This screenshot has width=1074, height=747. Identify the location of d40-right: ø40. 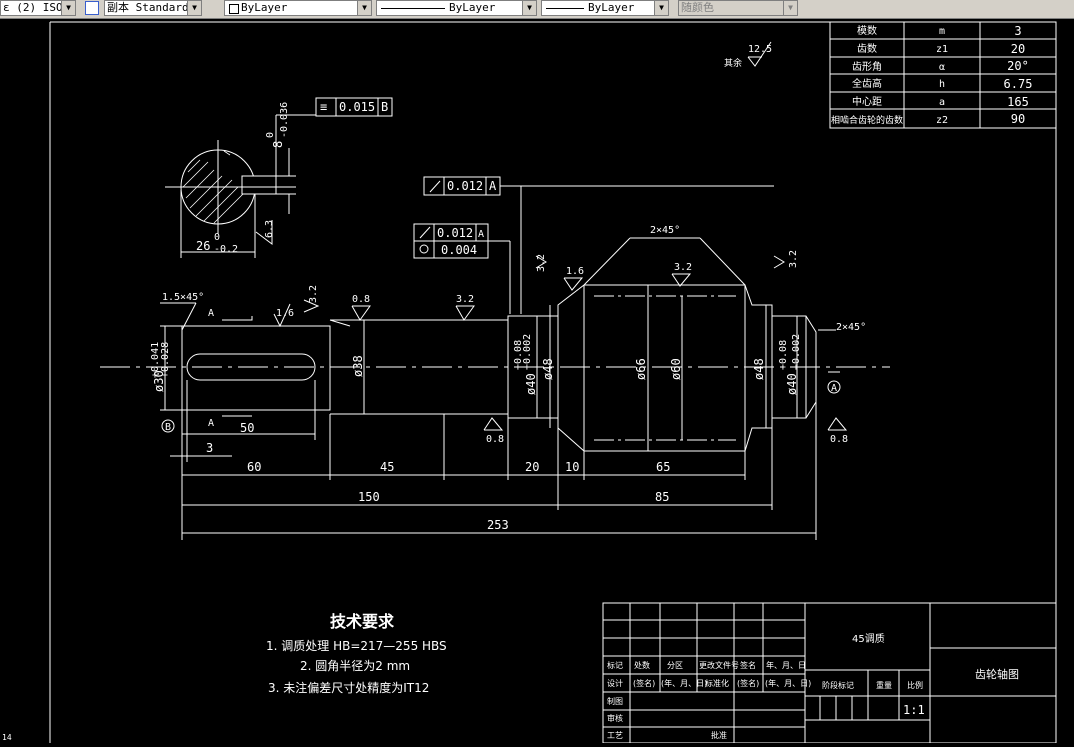
(792, 384).